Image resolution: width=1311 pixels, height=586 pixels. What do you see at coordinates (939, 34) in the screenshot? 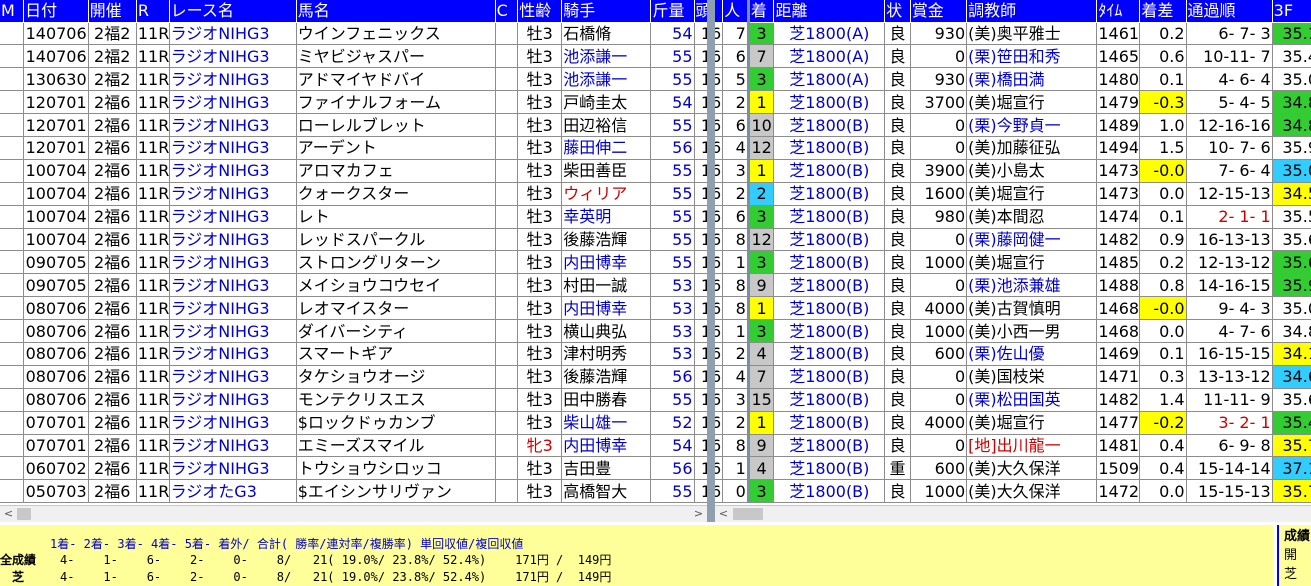
I see `table-cell: 930` at bounding box center [939, 34].